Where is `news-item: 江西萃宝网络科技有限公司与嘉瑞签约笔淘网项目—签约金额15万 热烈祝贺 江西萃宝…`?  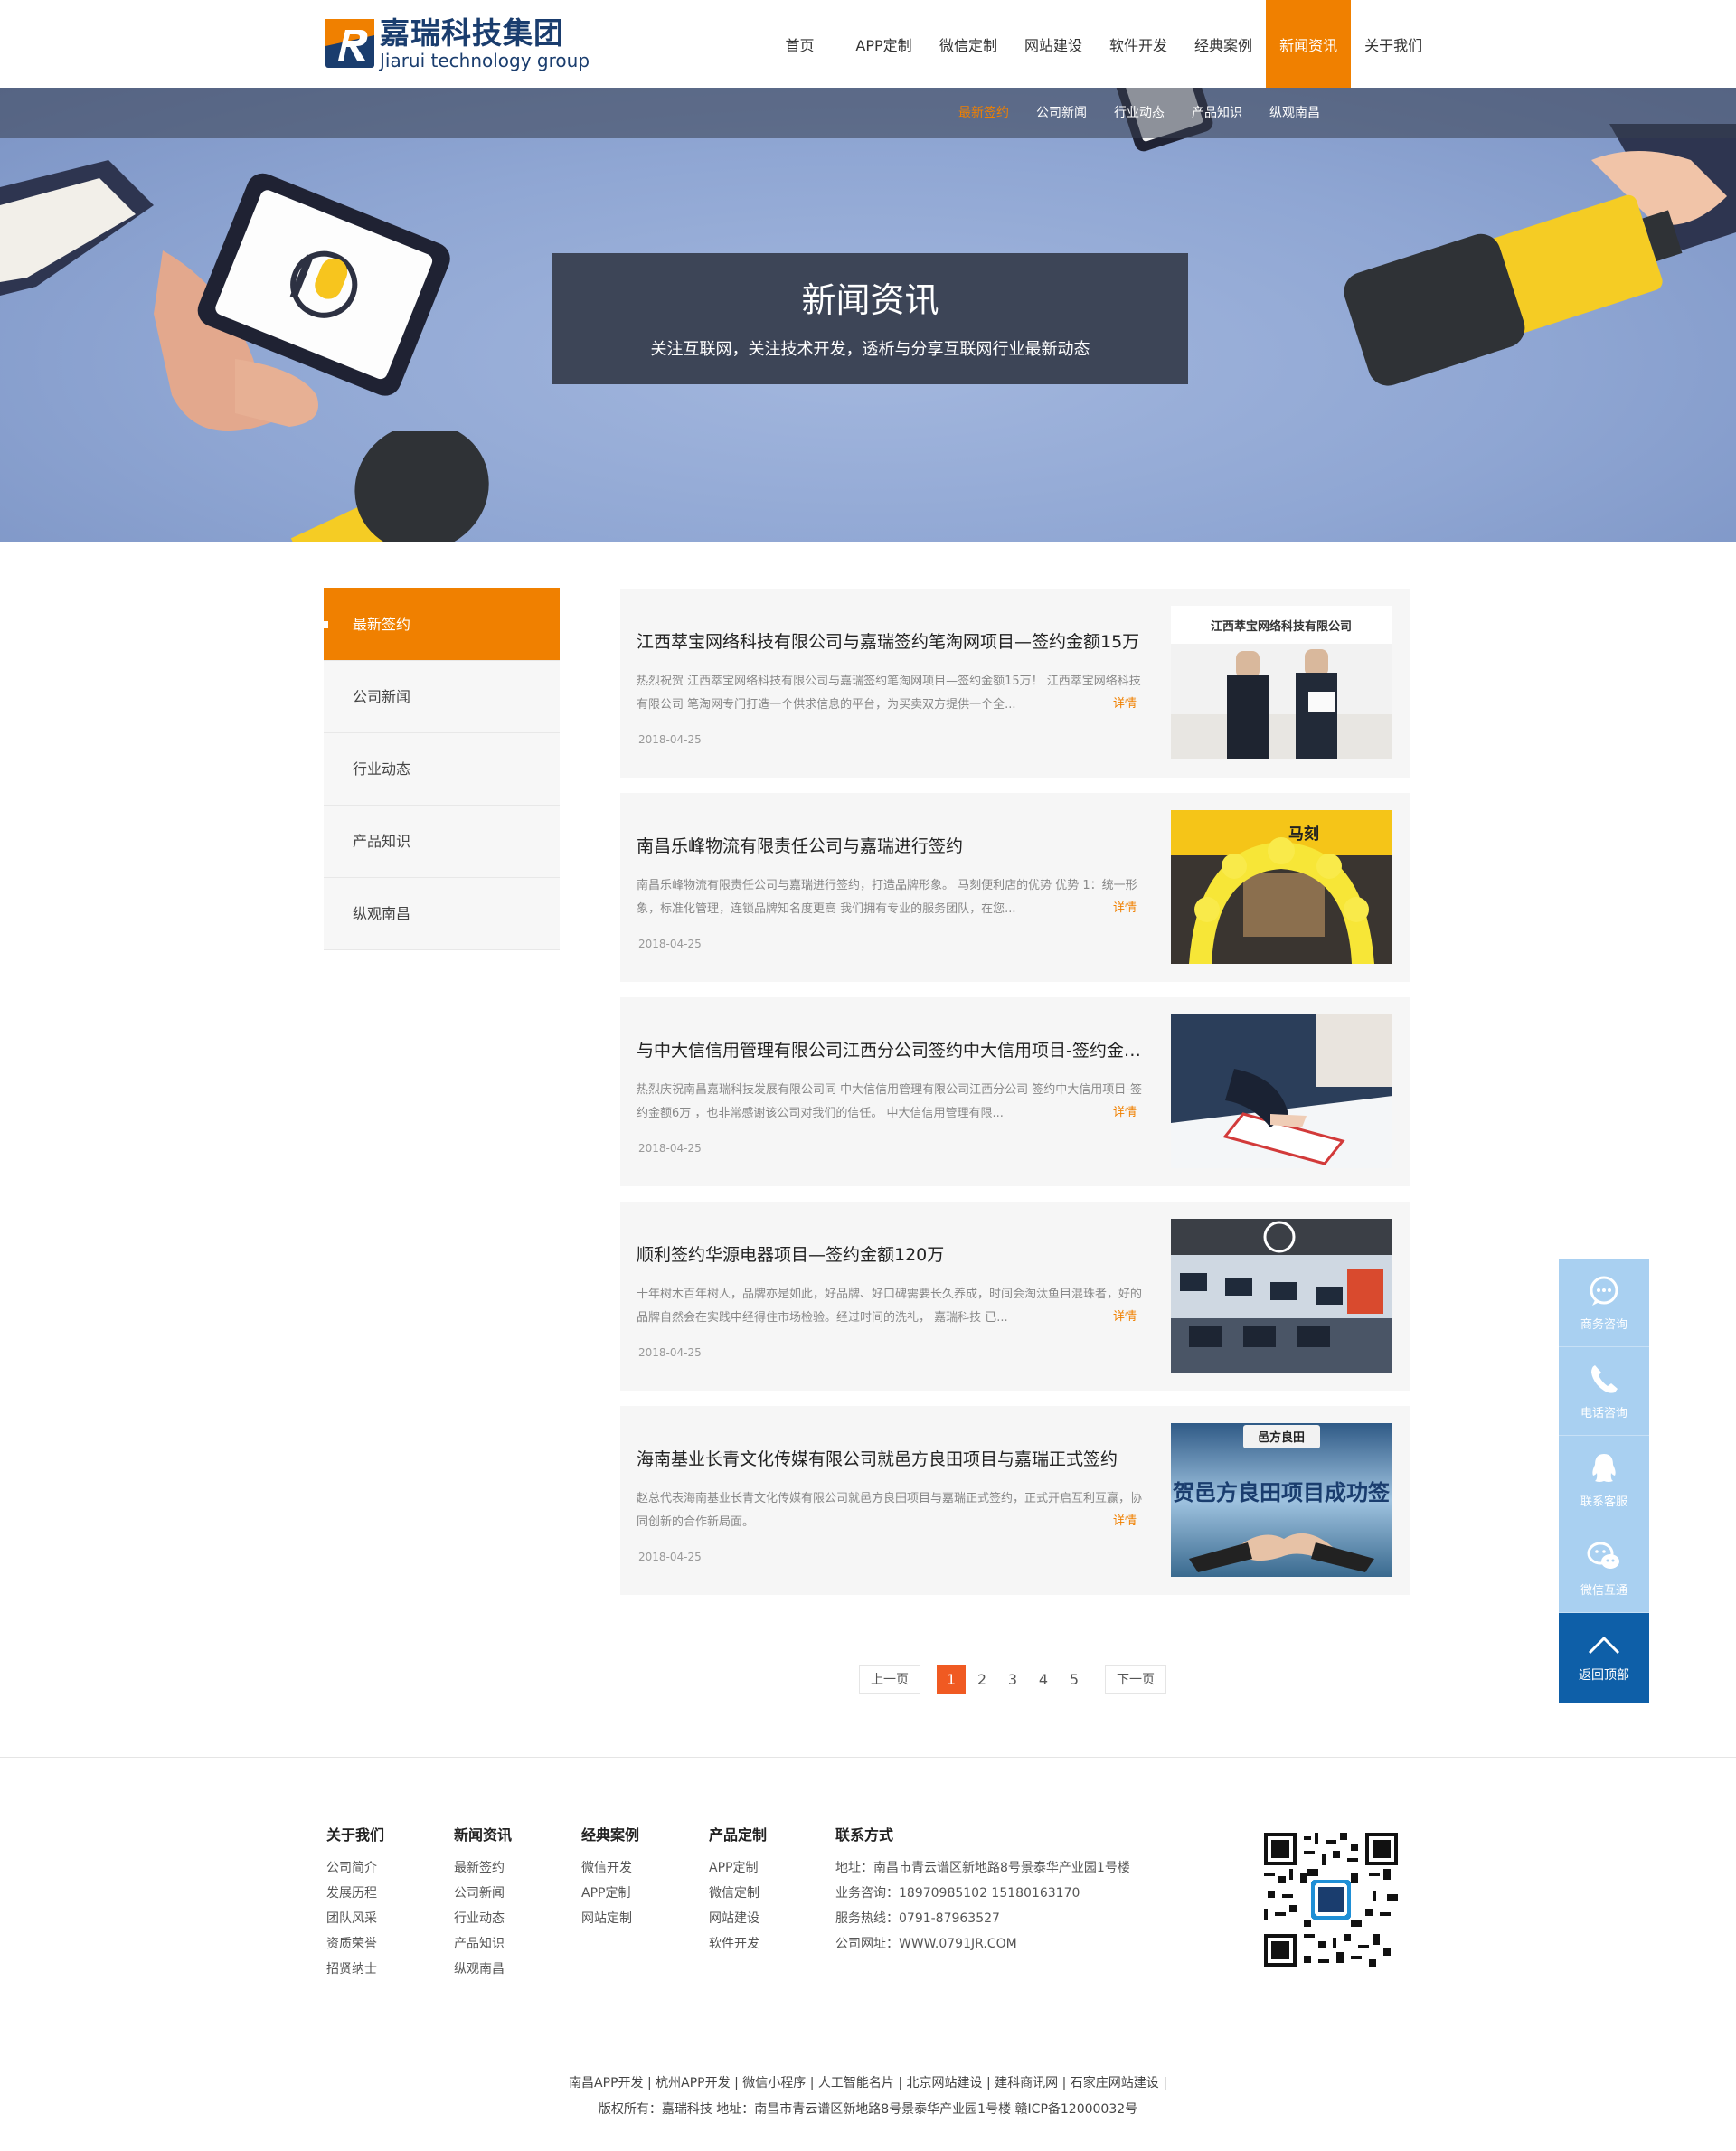 news-item: 江西萃宝网络科技有限公司与嘉瑞签约笔淘网项目—签约金额15万 热烈祝贺 江西萃宝… is located at coordinates (1015, 683).